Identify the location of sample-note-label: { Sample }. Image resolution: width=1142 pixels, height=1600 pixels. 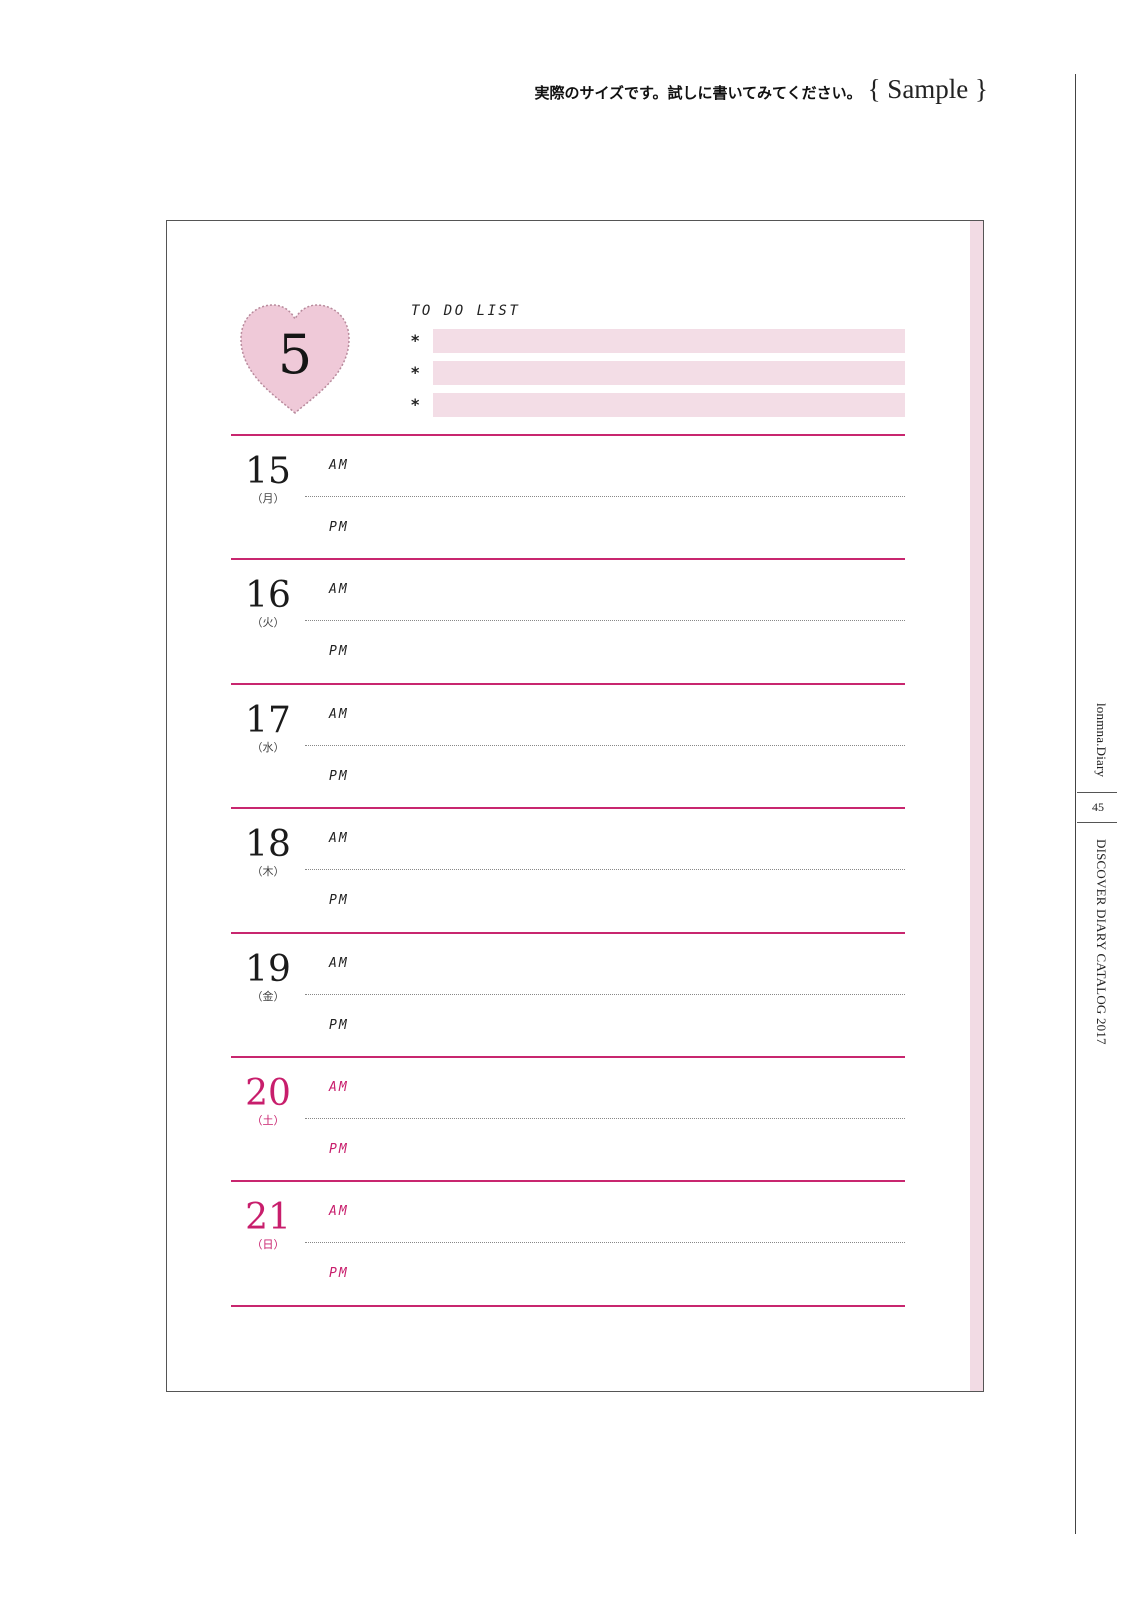
(927, 89).